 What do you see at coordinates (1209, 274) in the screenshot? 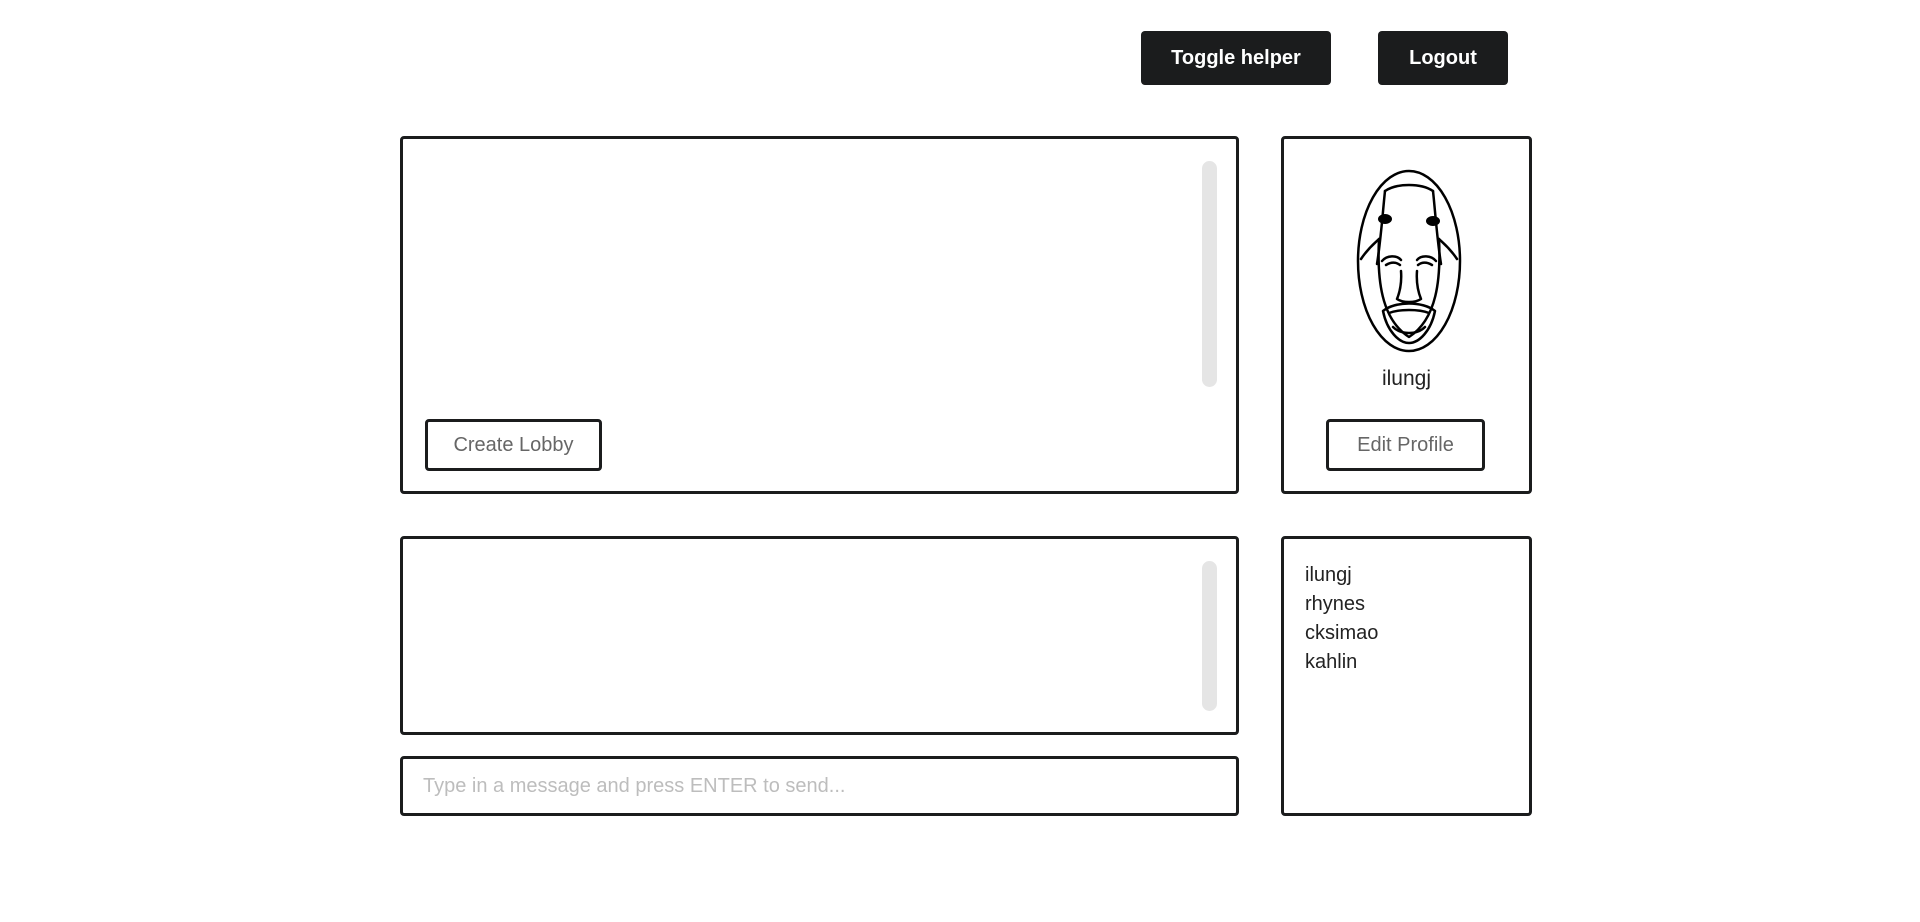
I see `lobby-scrollbar` at bounding box center [1209, 274].